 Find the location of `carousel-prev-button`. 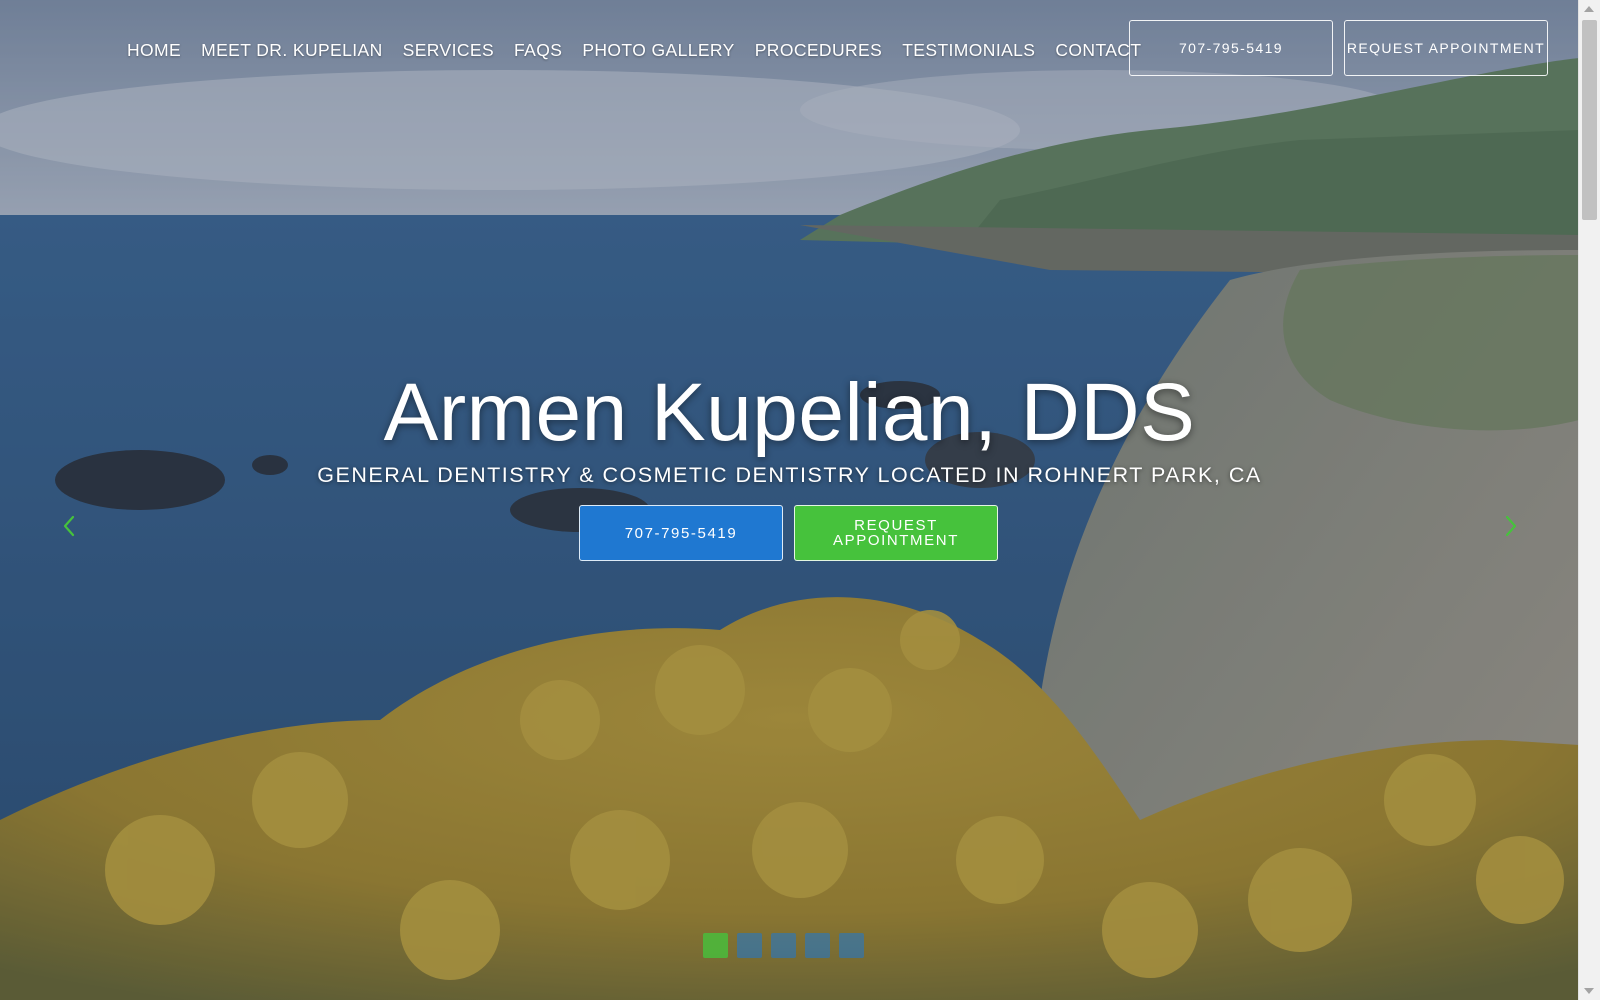

carousel-prev-button is located at coordinates (70, 526).